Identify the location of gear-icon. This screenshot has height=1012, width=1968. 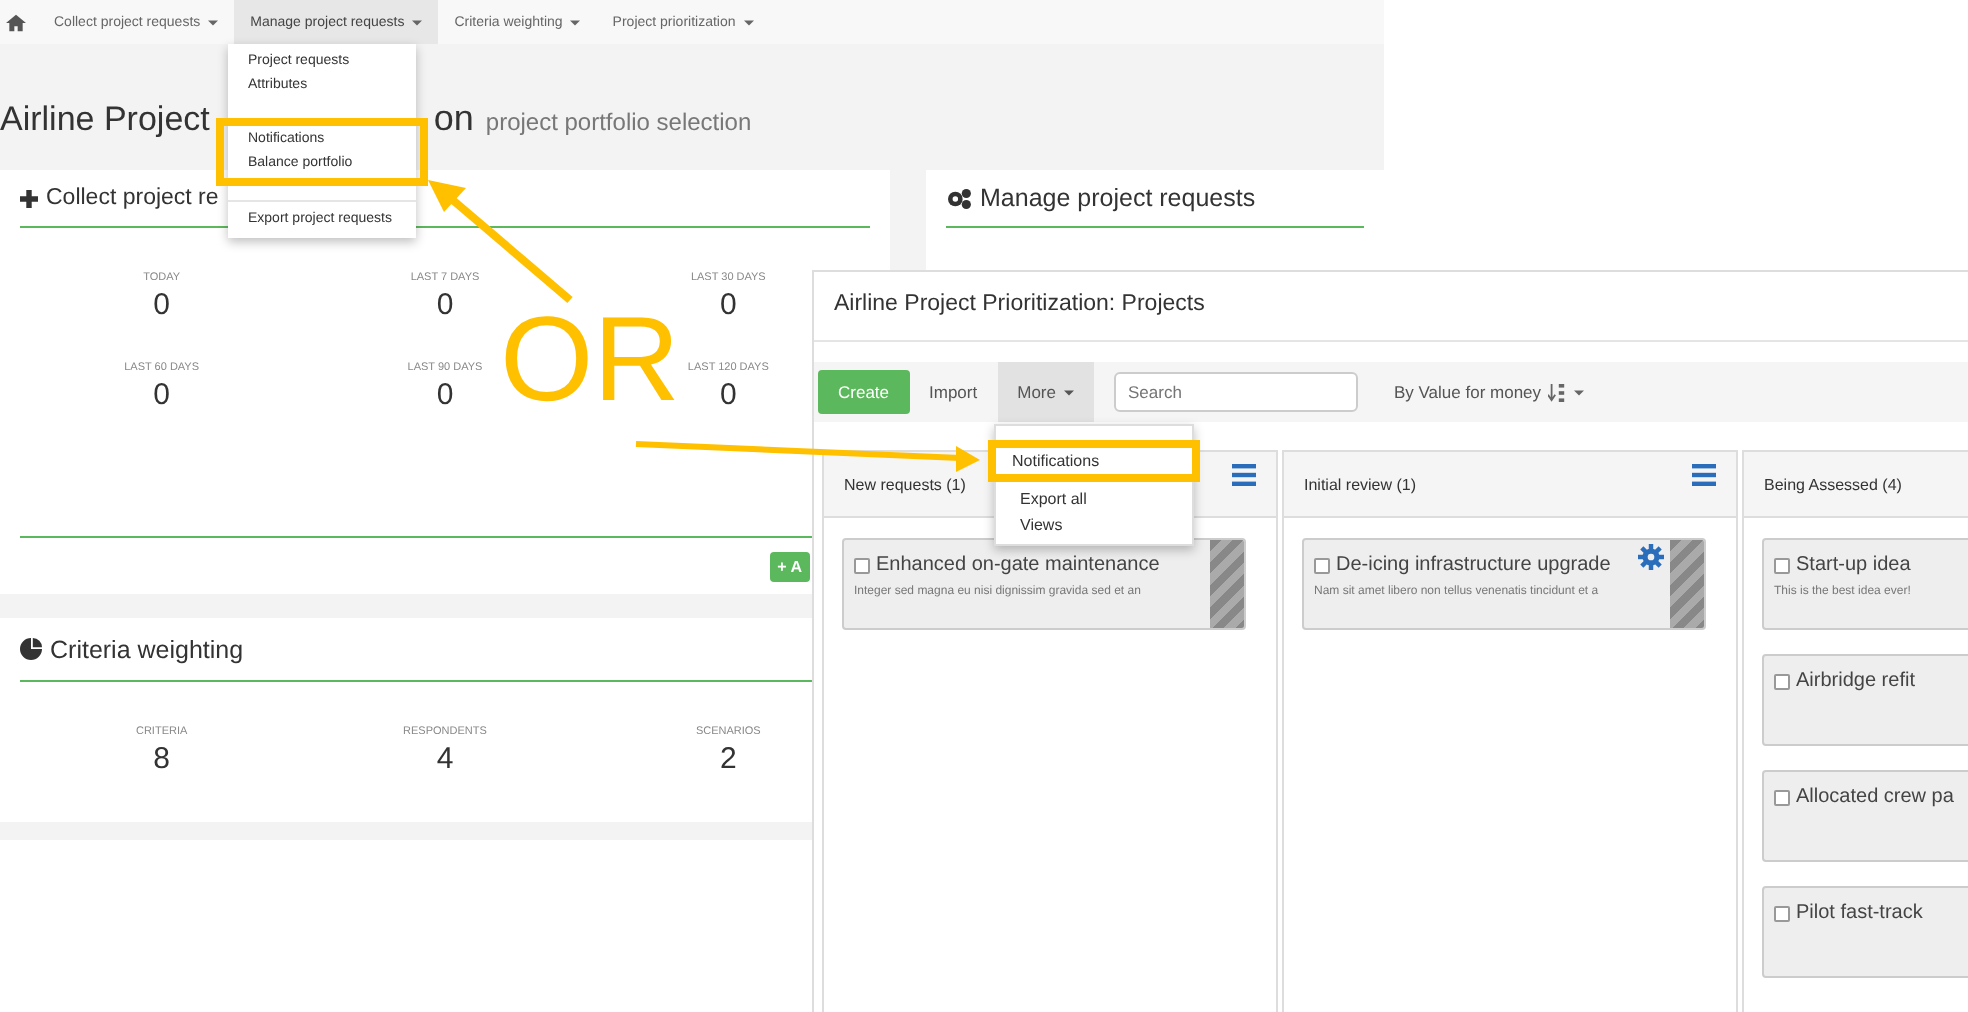
(1651, 557).